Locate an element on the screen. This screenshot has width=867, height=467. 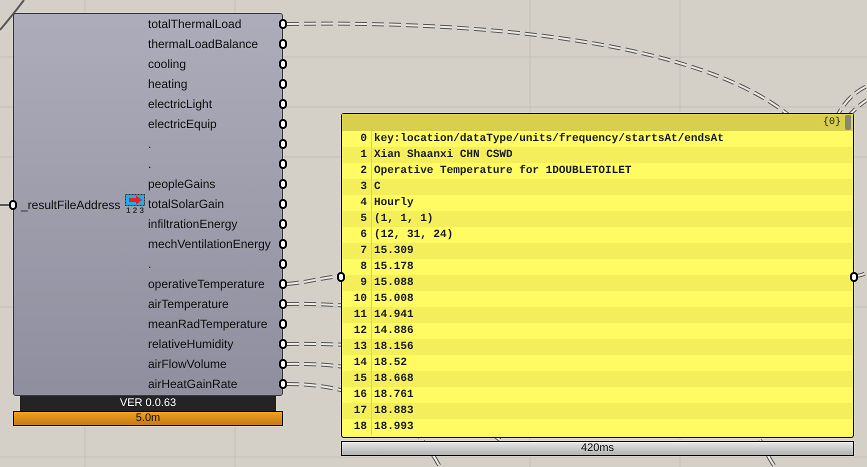
output-label: operativeTemperature is located at coordinates (206, 284).